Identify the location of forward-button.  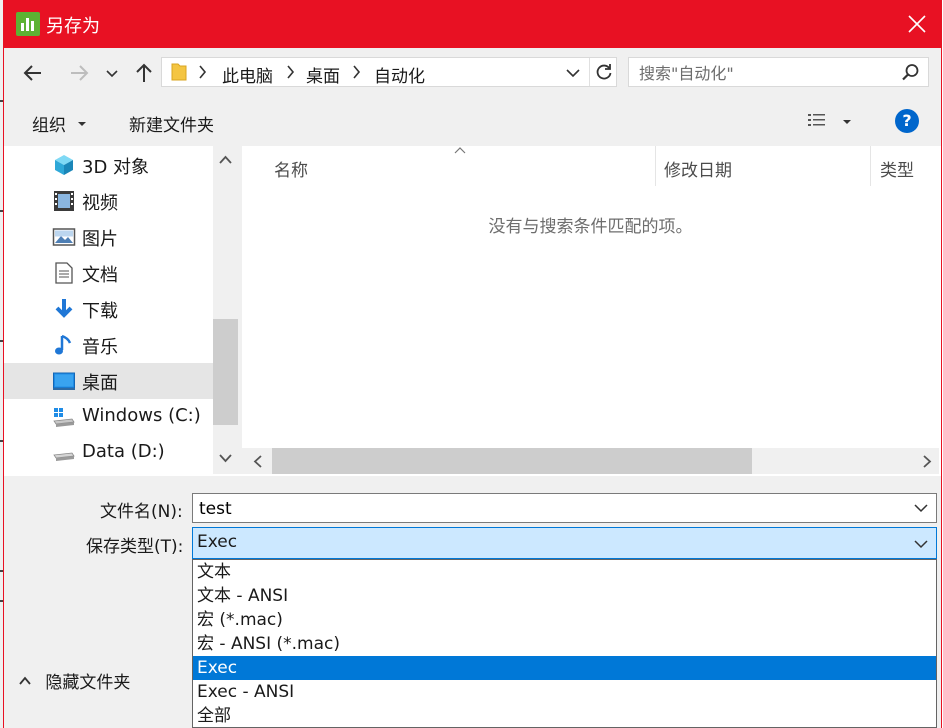
(79, 73).